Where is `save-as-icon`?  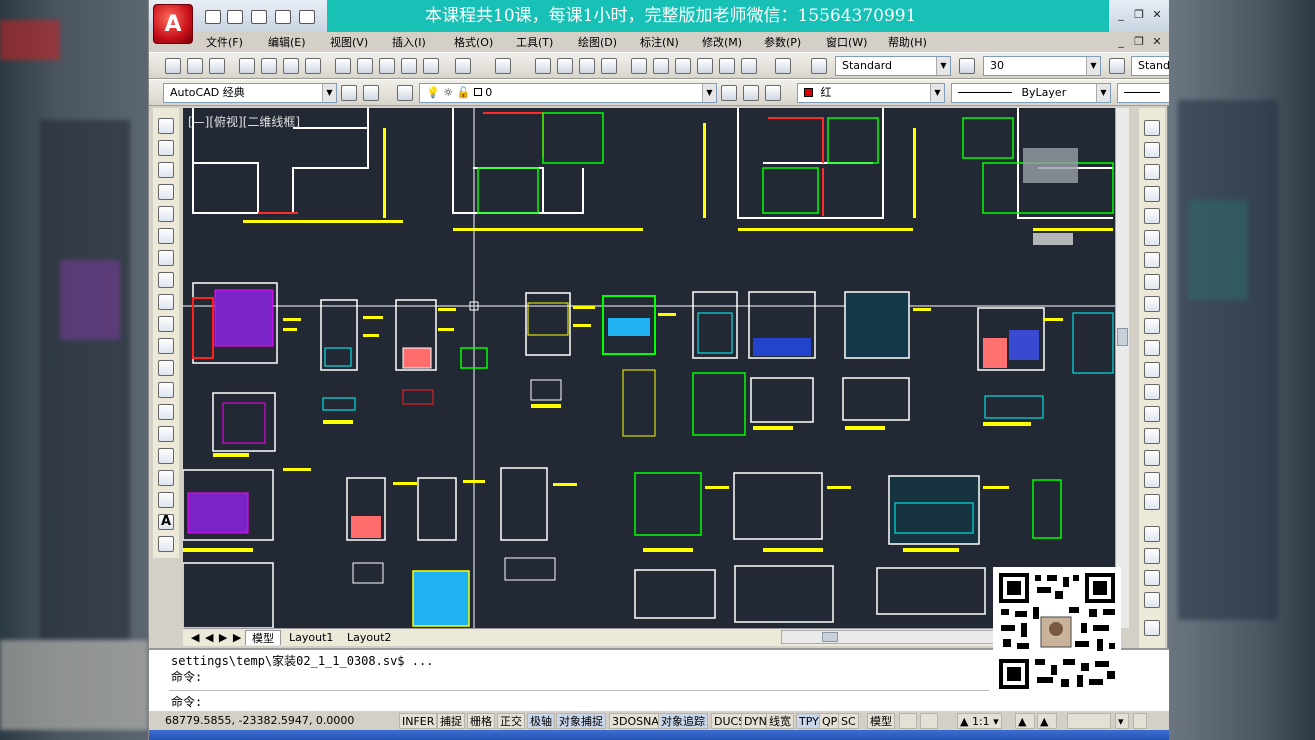
save-as-icon is located at coordinates (283, 17).